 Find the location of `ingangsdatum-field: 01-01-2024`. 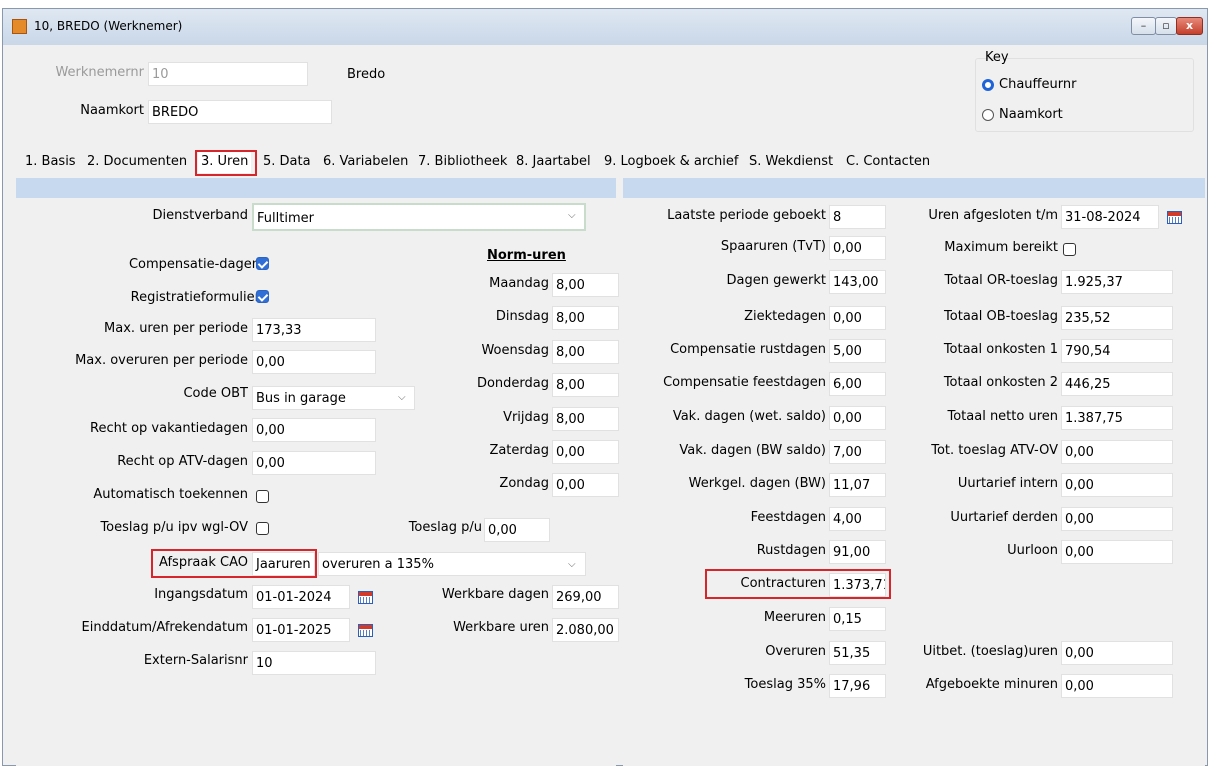

ingangsdatum-field: 01-01-2024 is located at coordinates (301, 597).